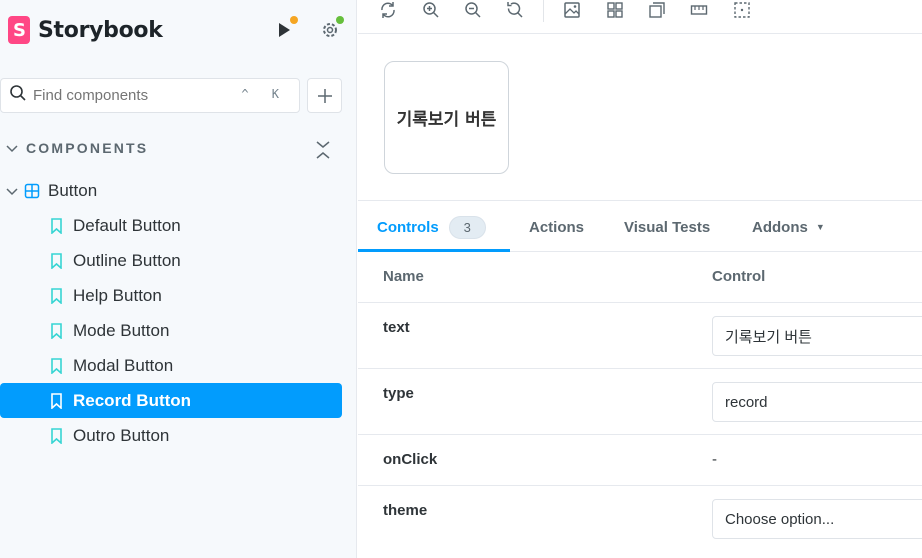 This screenshot has height=558, width=922. What do you see at coordinates (100, 30) in the screenshot?
I see `brand-title: Storybook` at bounding box center [100, 30].